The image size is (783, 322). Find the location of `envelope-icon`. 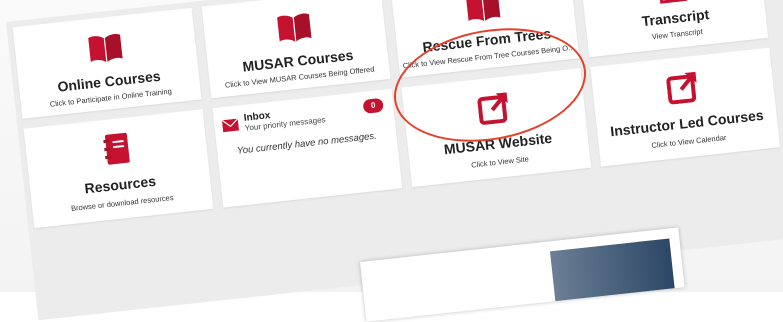

envelope-icon is located at coordinates (230, 128).